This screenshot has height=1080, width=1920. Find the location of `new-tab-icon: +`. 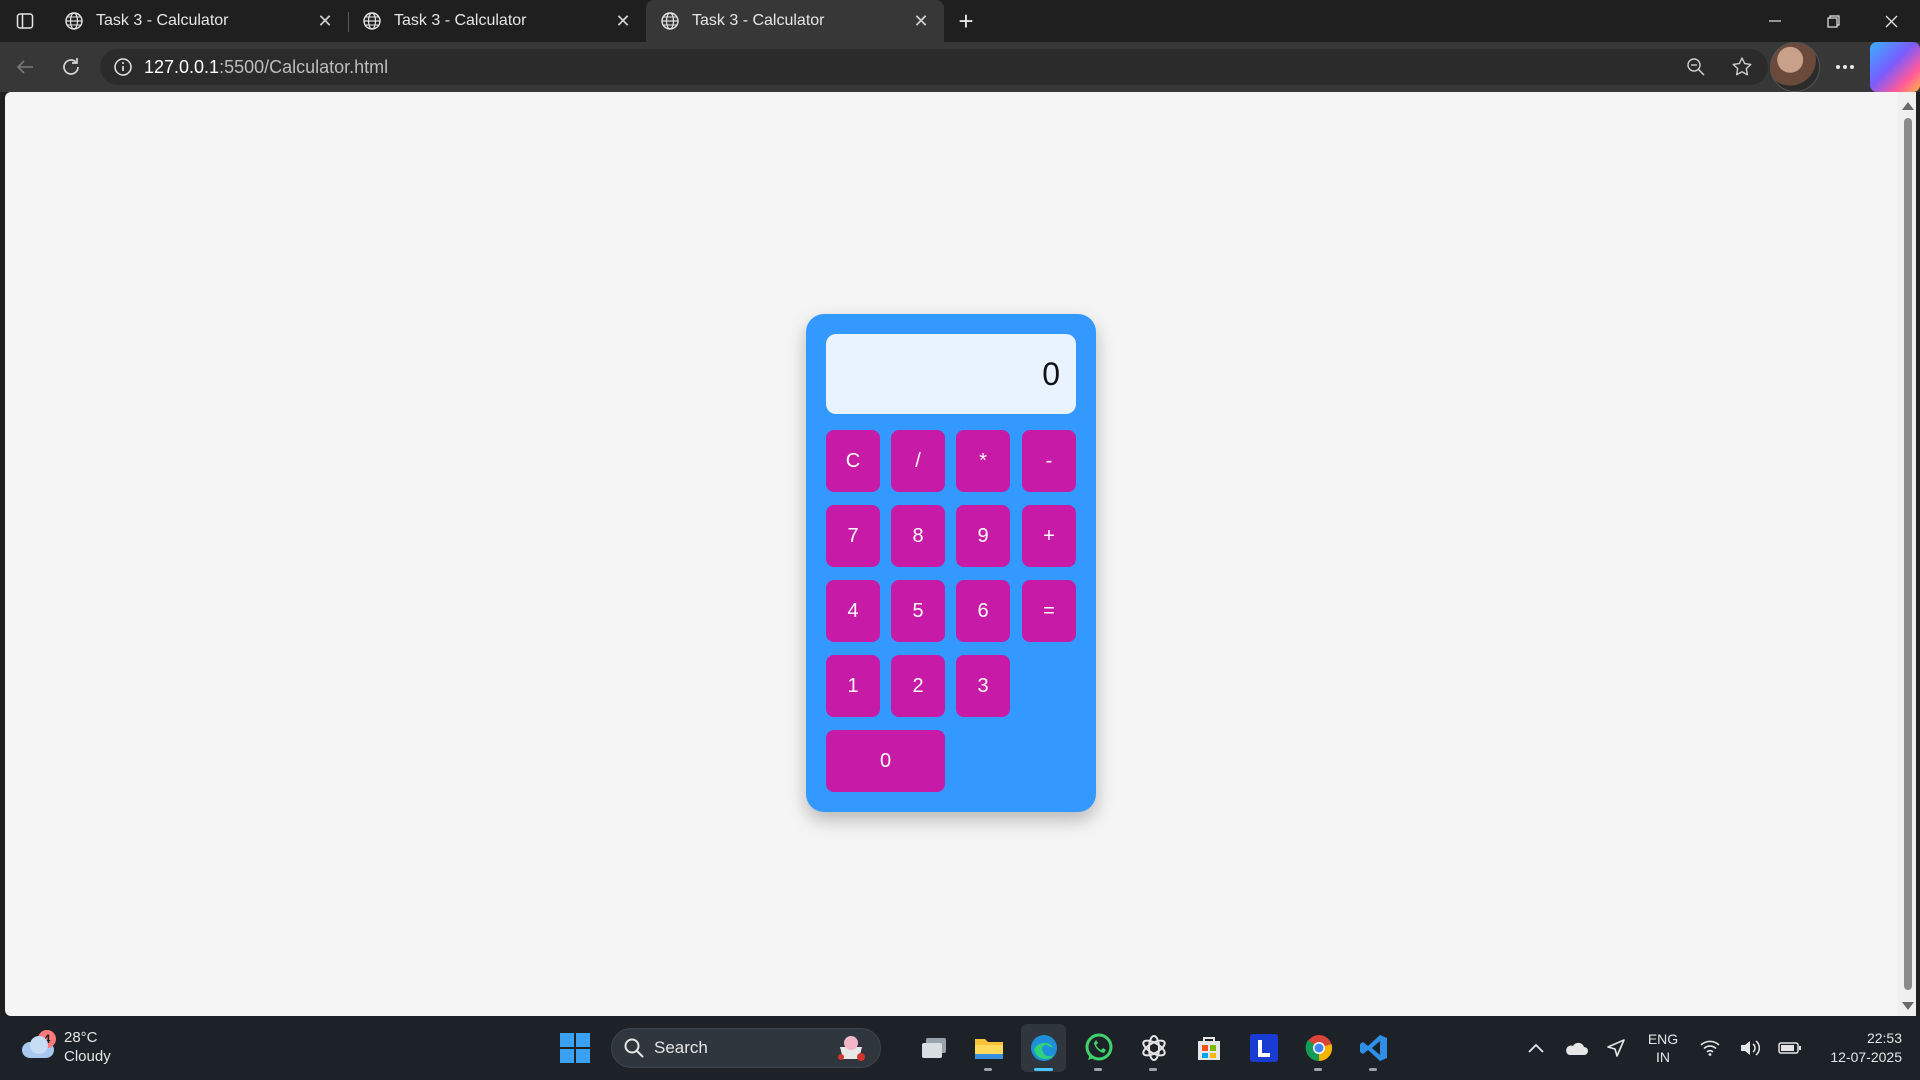

new-tab-icon: + is located at coordinates (966, 21).